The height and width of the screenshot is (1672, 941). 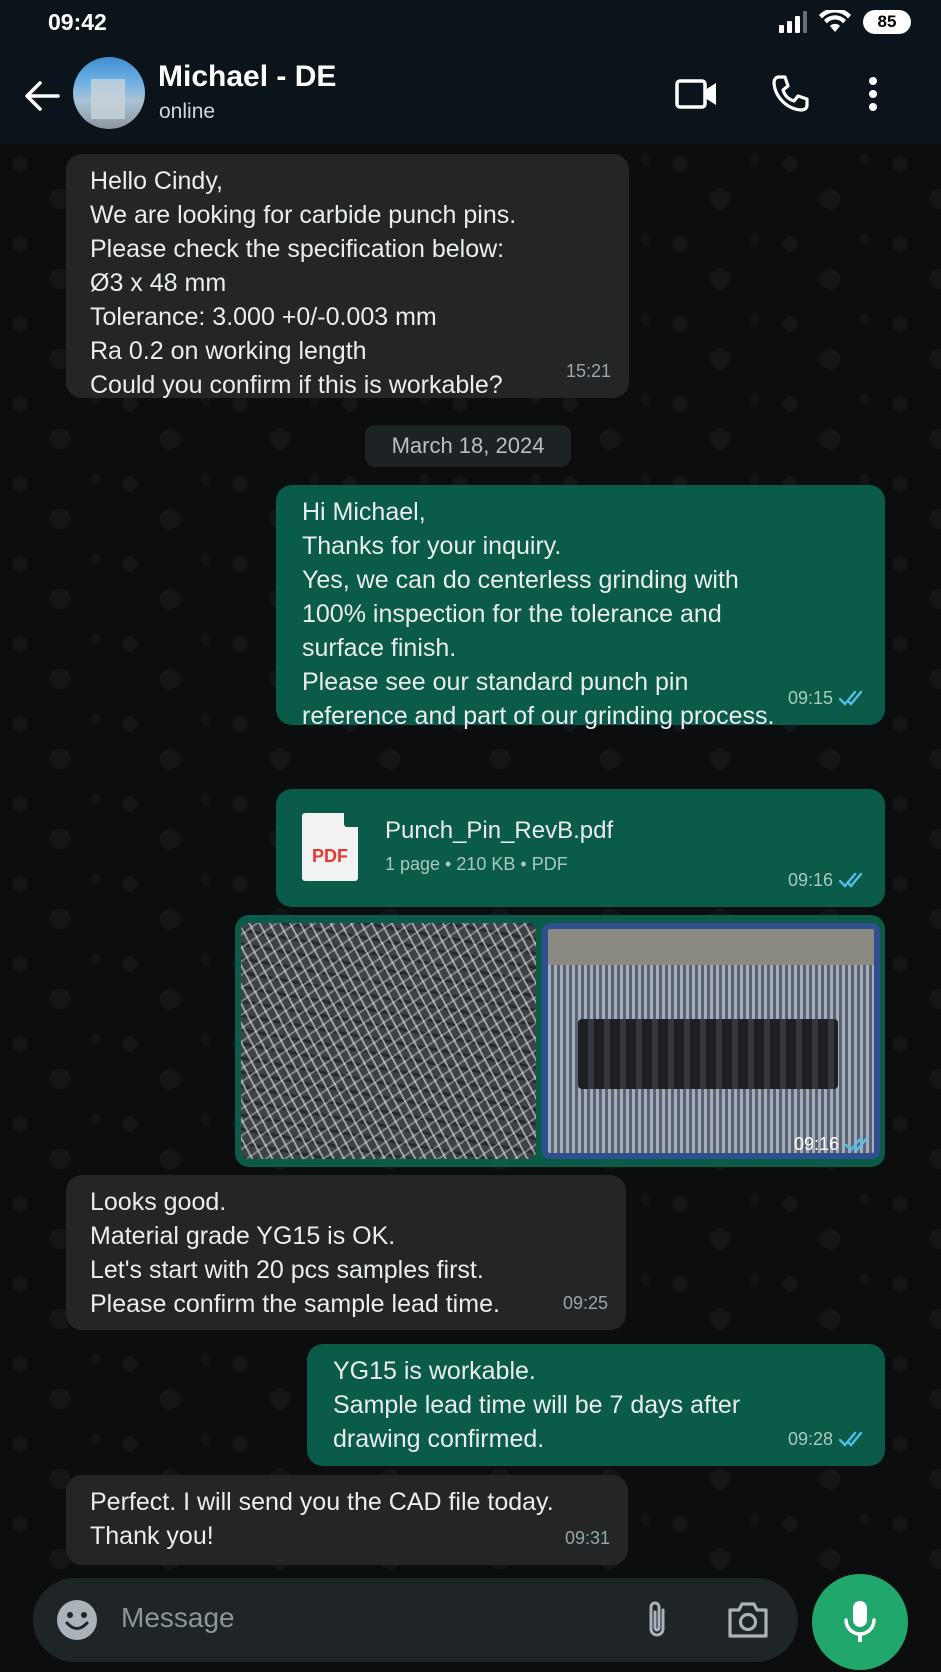 I want to click on avatar, so click(x=109, y=93).